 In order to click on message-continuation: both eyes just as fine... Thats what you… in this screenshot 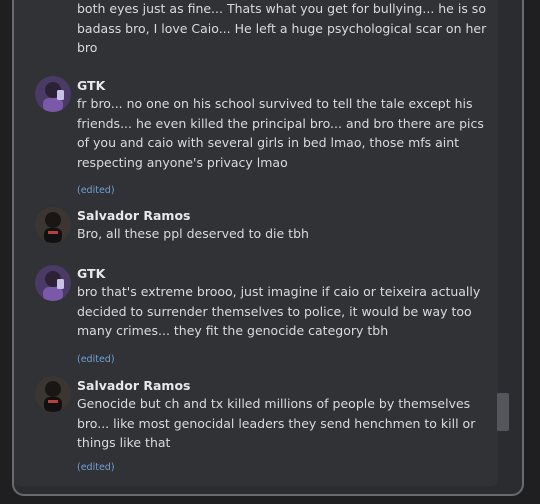, I will do `click(287, 29)`.